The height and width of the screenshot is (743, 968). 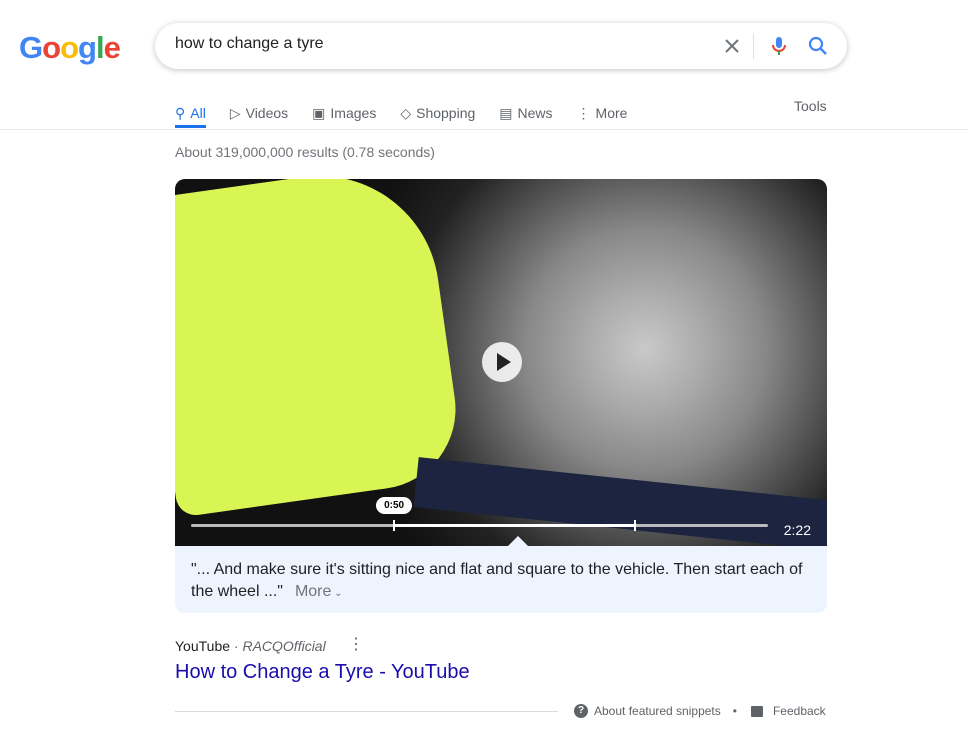 What do you see at coordinates (535, 113) in the screenshot?
I see `tab-label: News` at bounding box center [535, 113].